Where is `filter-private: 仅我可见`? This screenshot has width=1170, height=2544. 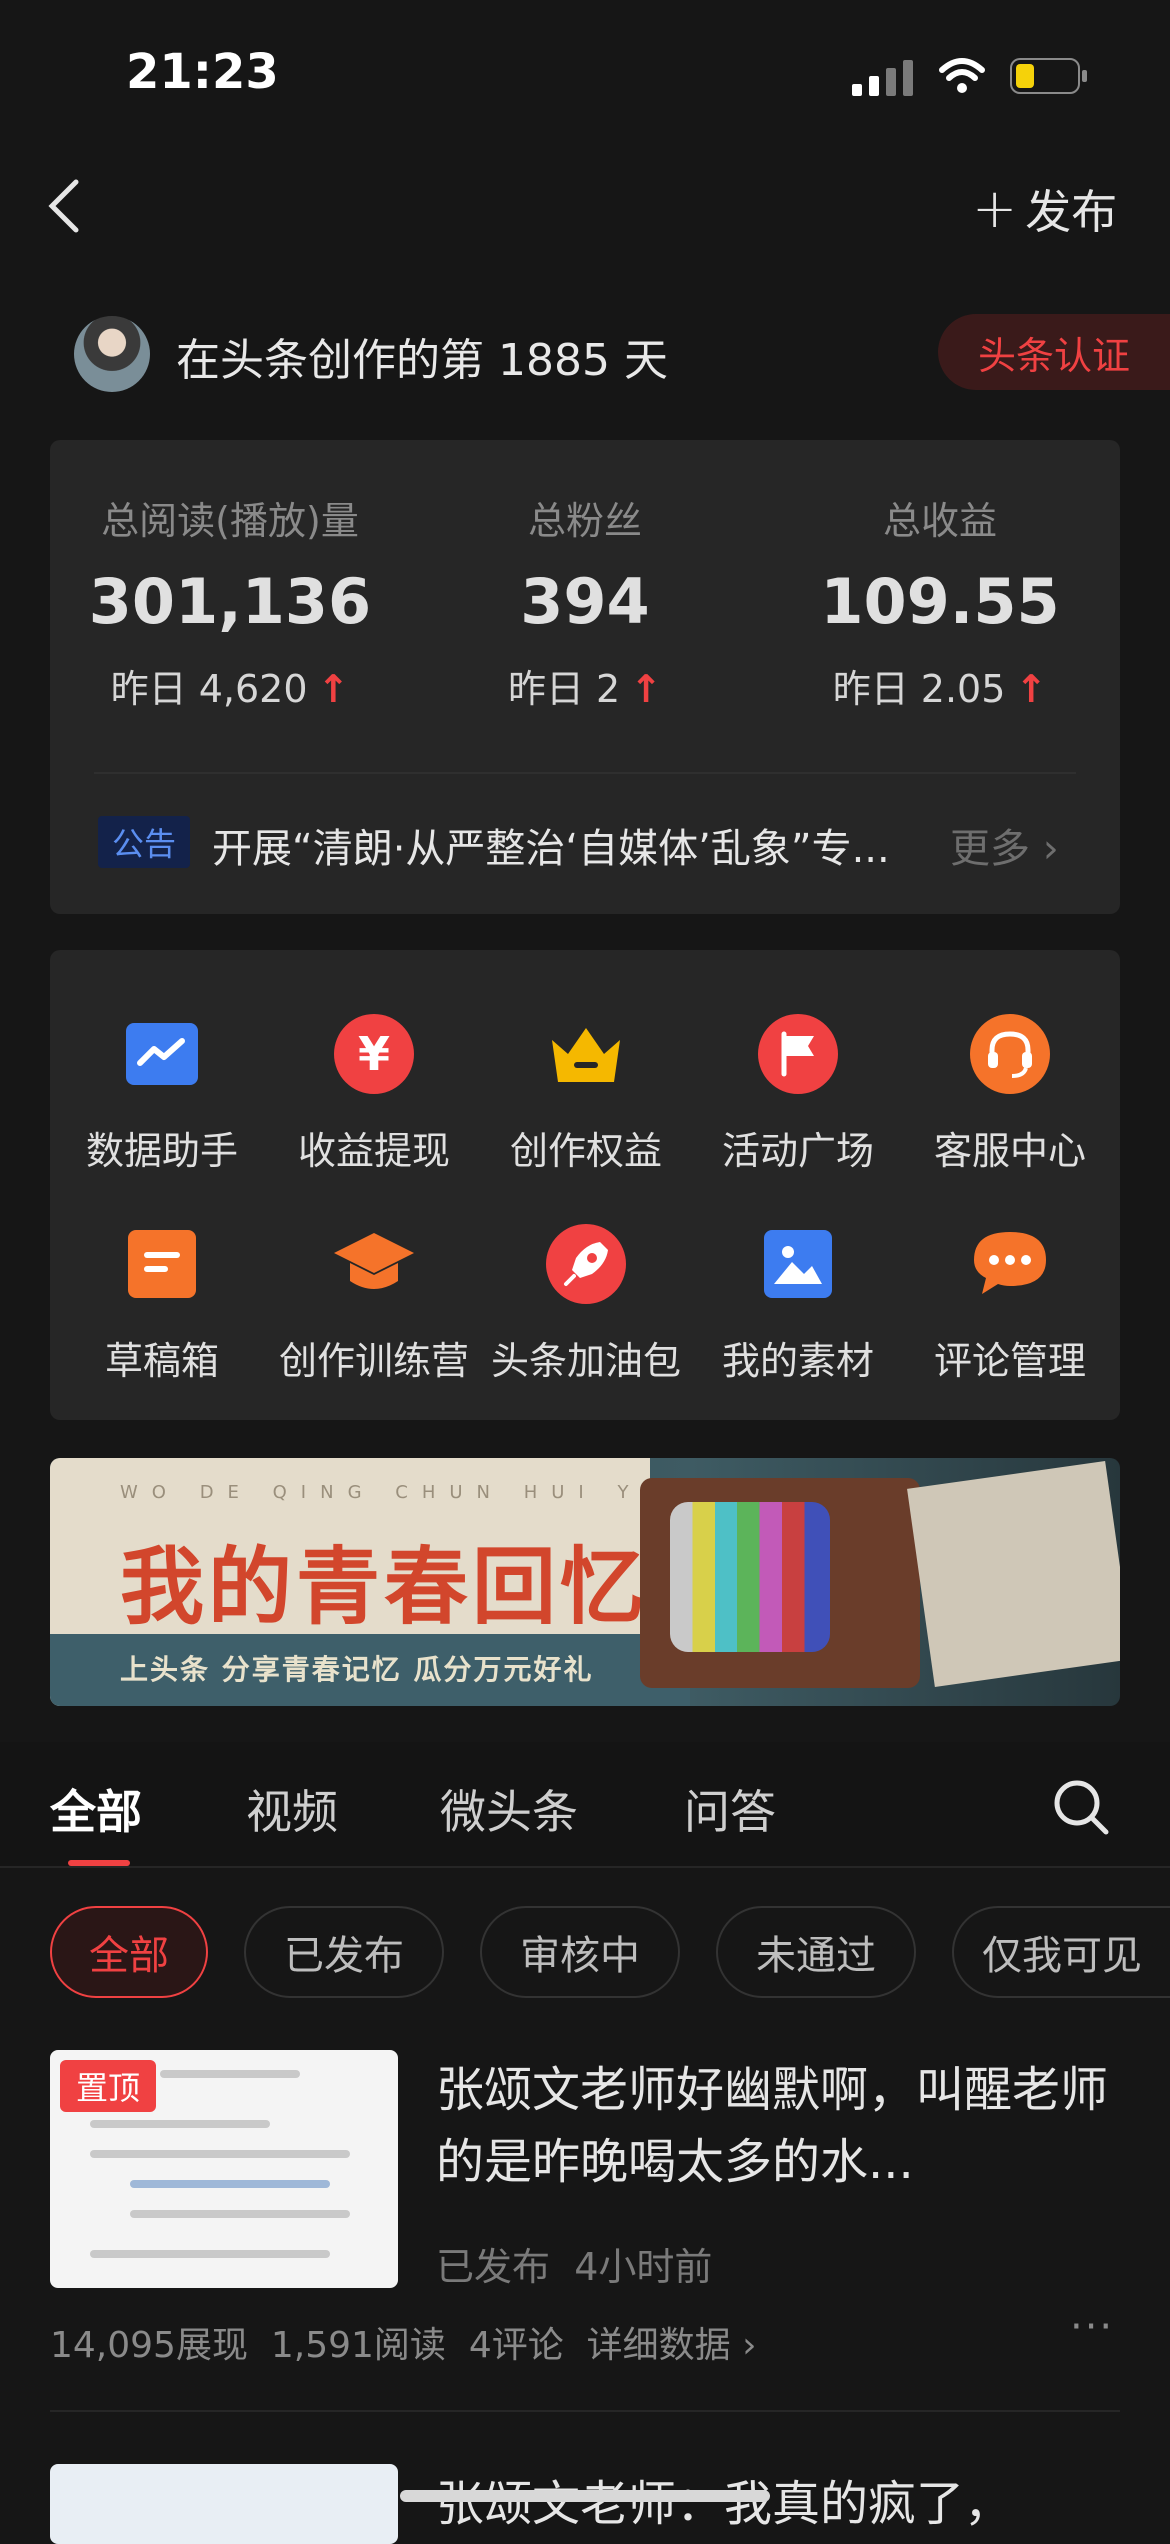
filter-private: 仅我可见 is located at coordinates (1061, 1952).